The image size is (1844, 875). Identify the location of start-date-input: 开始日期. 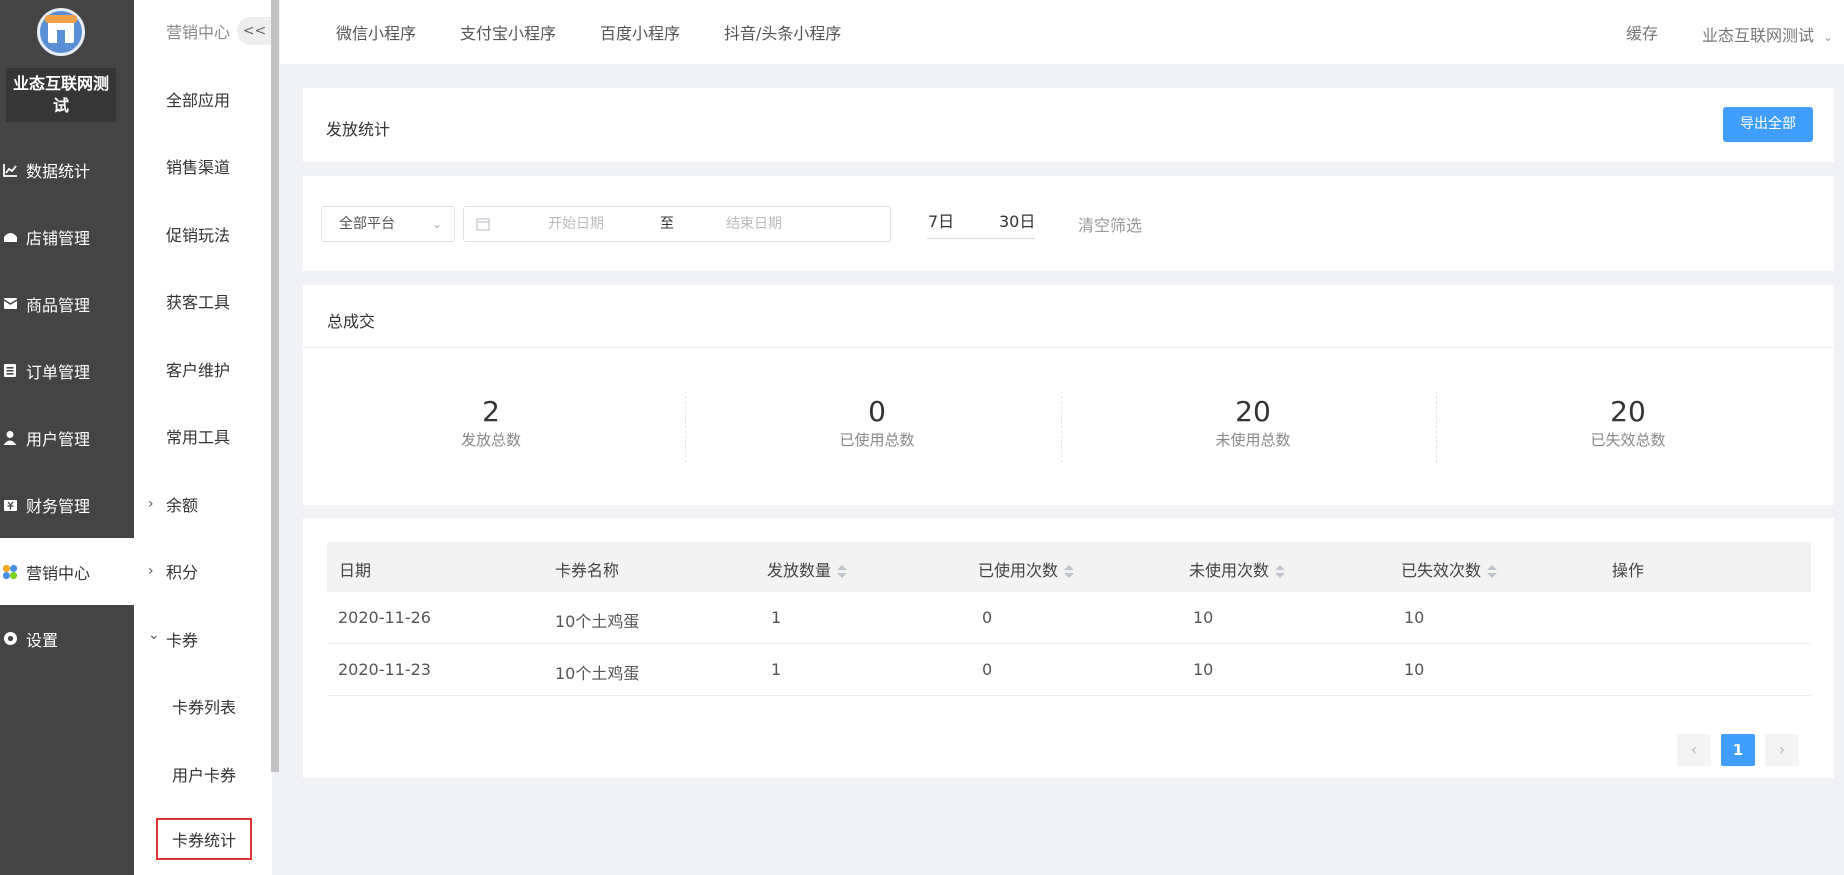
(576, 224).